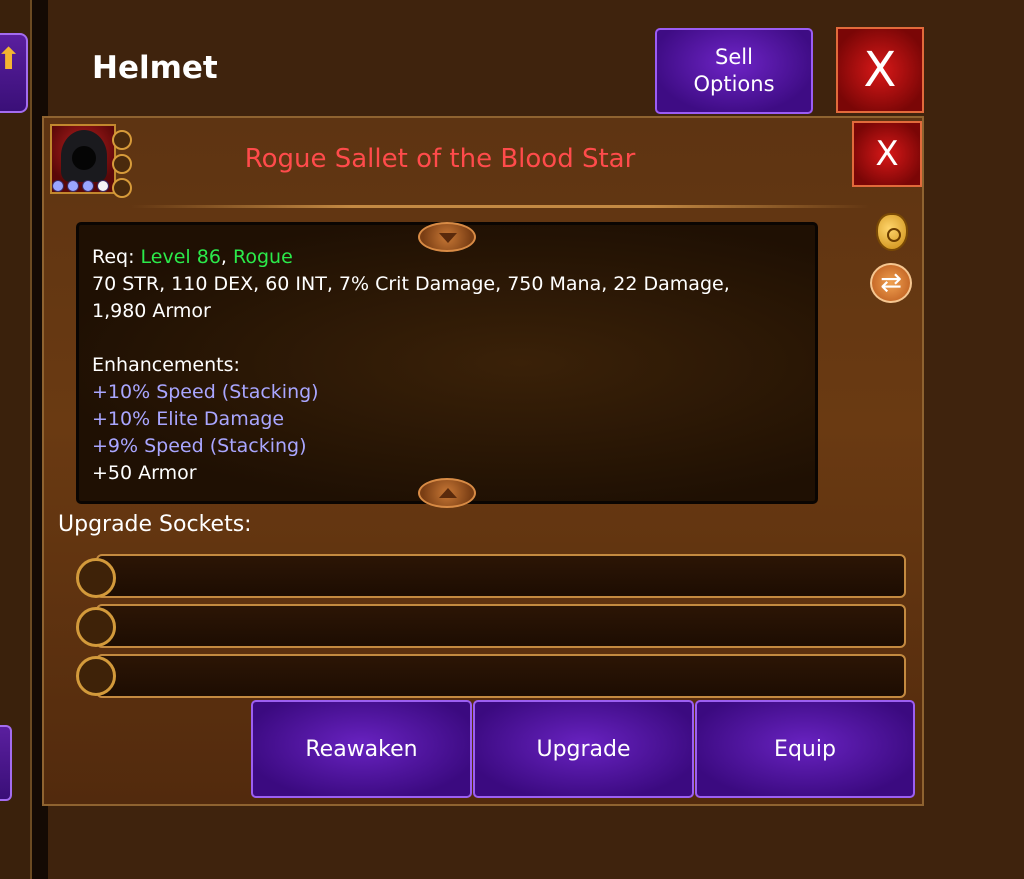  Describe the element at coordinates (892, 232) in the screenshot. I see `gold-bag-icon` at that location.